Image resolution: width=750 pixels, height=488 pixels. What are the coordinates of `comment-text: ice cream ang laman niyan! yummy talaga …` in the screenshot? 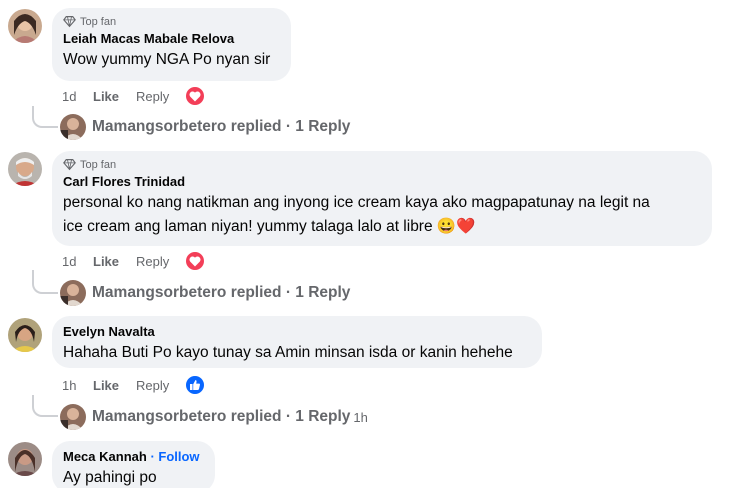 It's located at (269, 226).